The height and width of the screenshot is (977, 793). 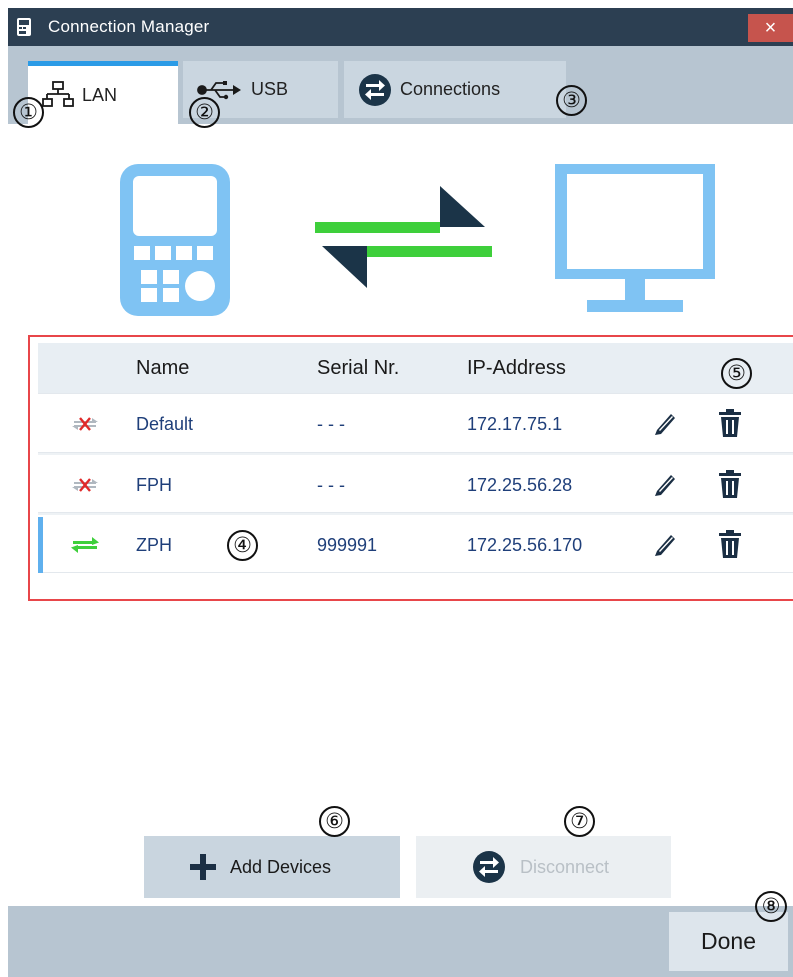 What do you see at coordinates (571, 100) in the screenshot?
I see `callout-3: ③` at bounding box center [571, 100].